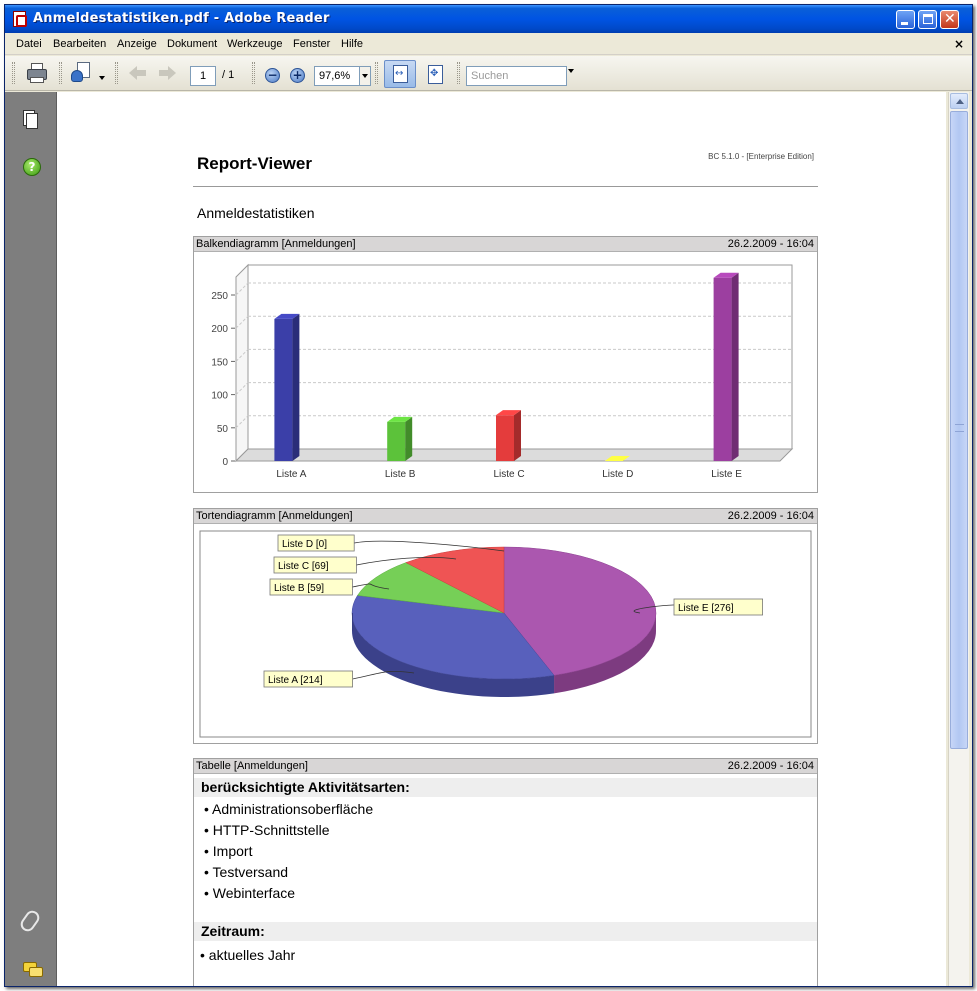 This screenshot has height=991, width=977. I want to click on panel-title: Tortendiagramm [Anmeldungen], so click(274, 516).